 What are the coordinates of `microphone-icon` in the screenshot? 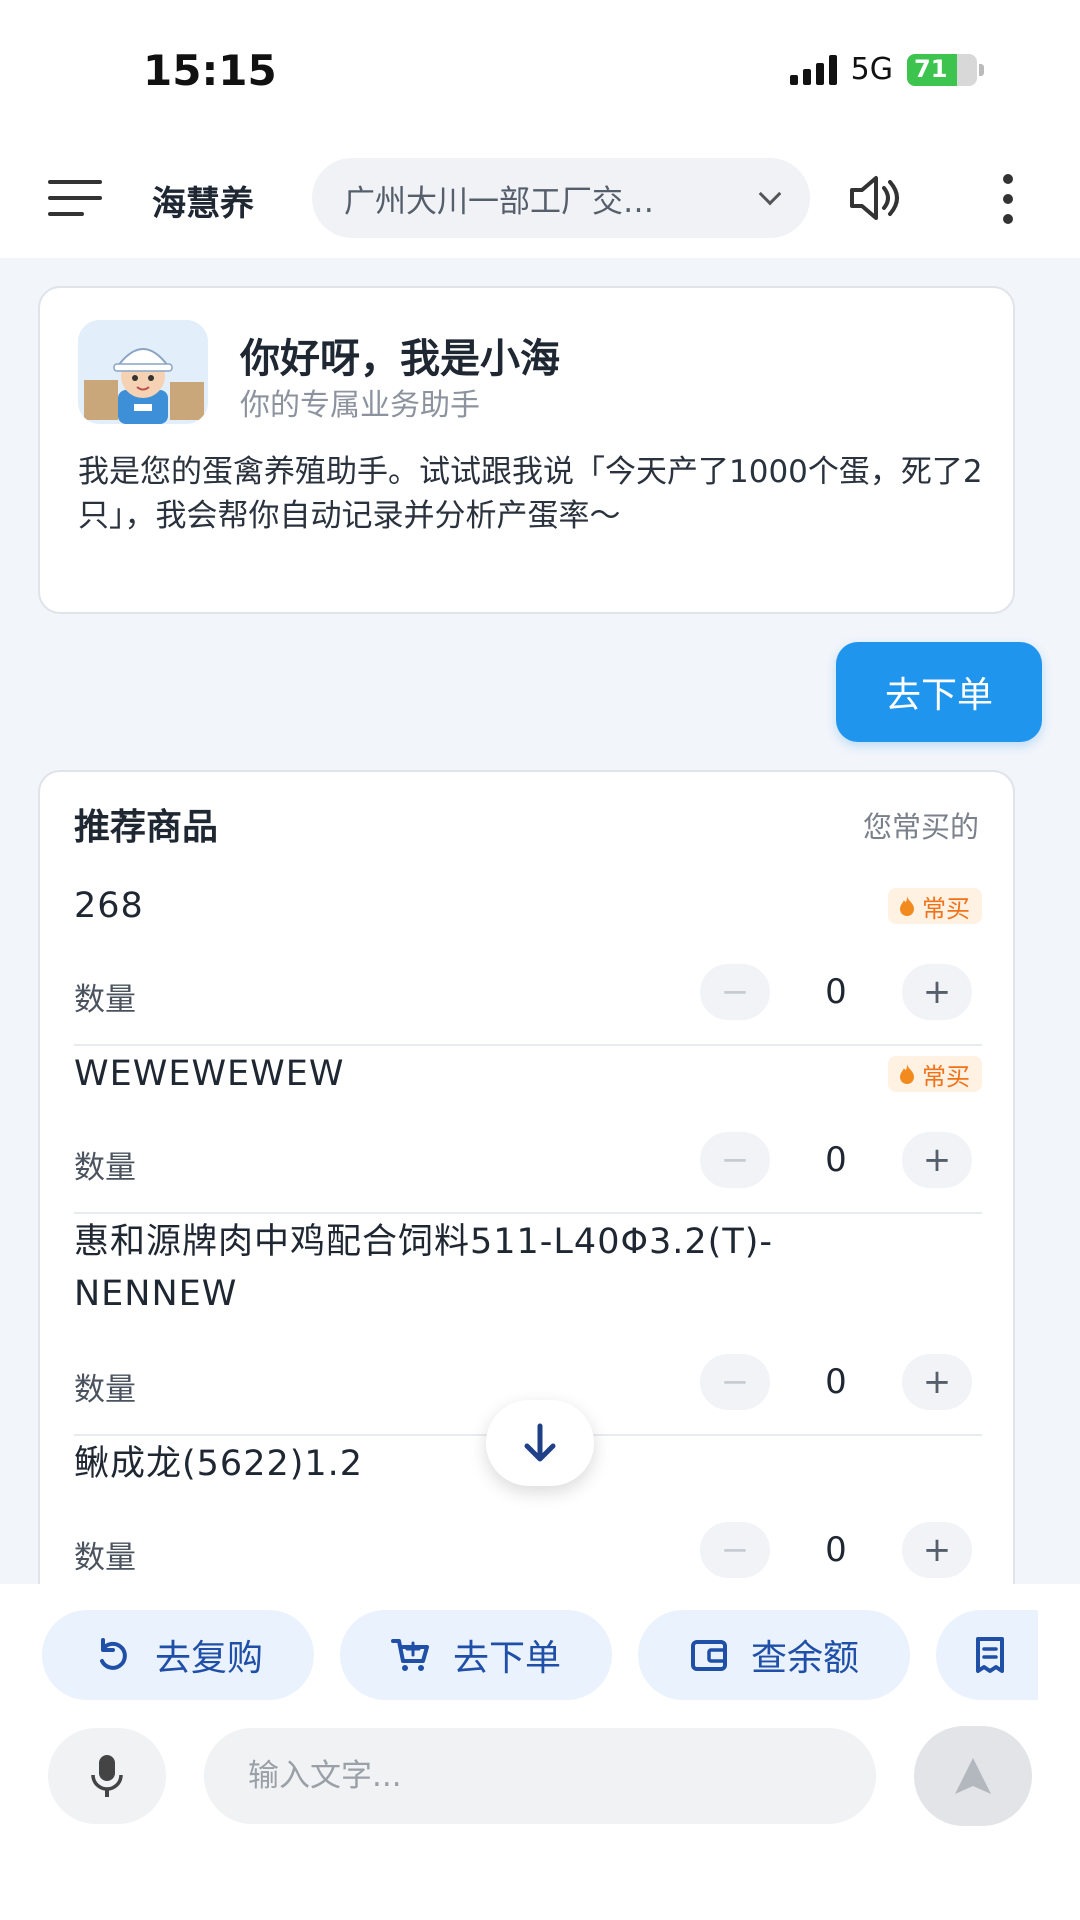 It's located at (107, 1776).